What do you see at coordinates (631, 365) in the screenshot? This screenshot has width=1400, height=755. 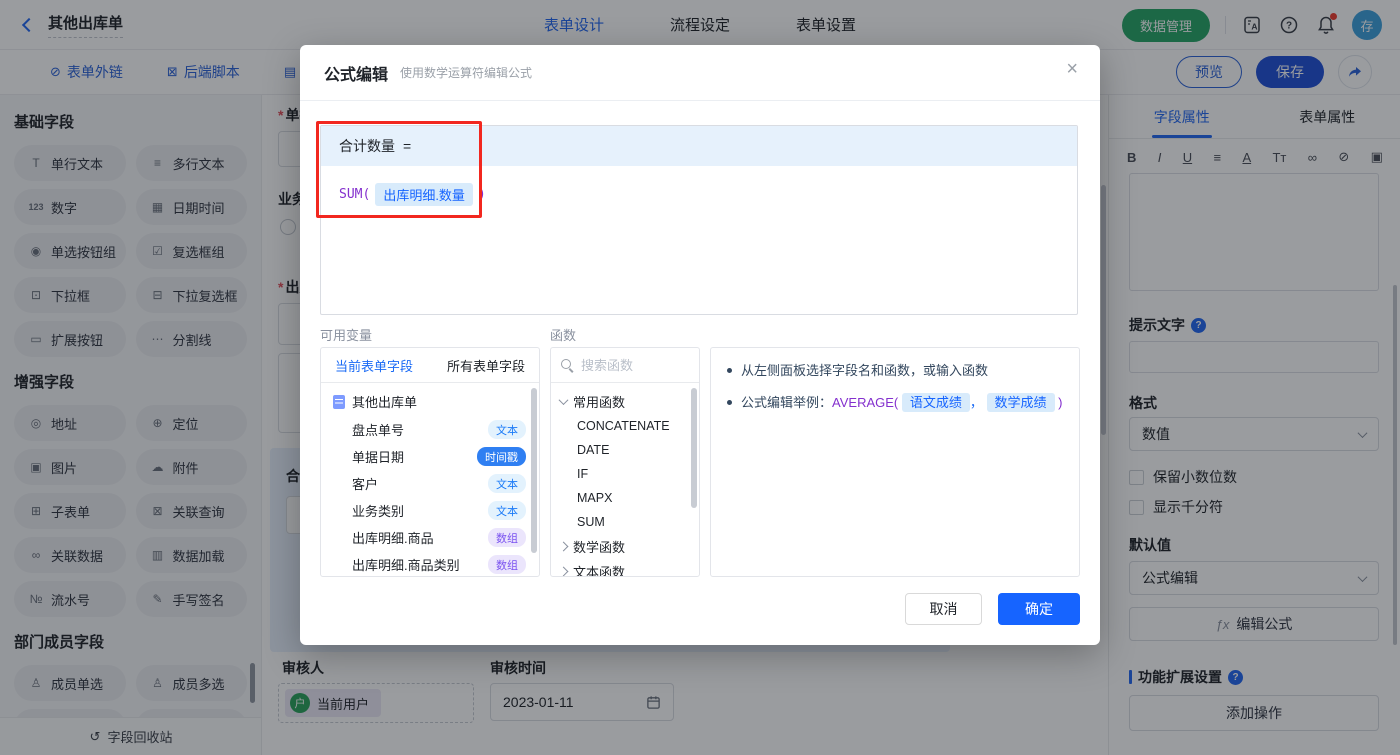 I see `function-search-input` at bounding box center [631, 365].